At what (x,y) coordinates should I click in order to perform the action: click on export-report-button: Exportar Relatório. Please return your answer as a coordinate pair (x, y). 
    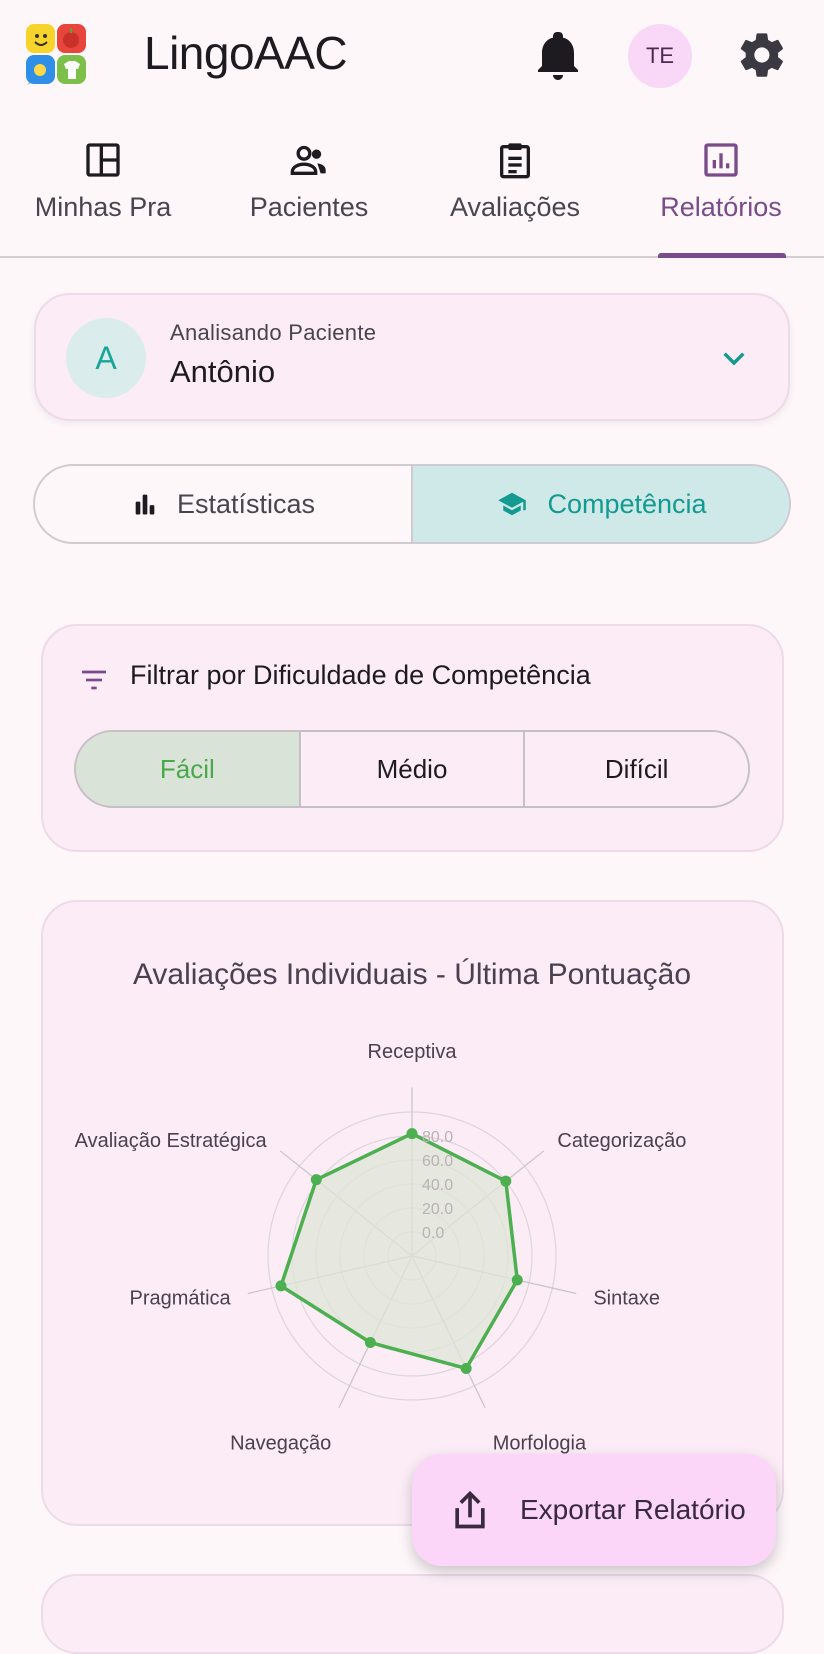
    Looking at the image, I should click on (594, 1510).